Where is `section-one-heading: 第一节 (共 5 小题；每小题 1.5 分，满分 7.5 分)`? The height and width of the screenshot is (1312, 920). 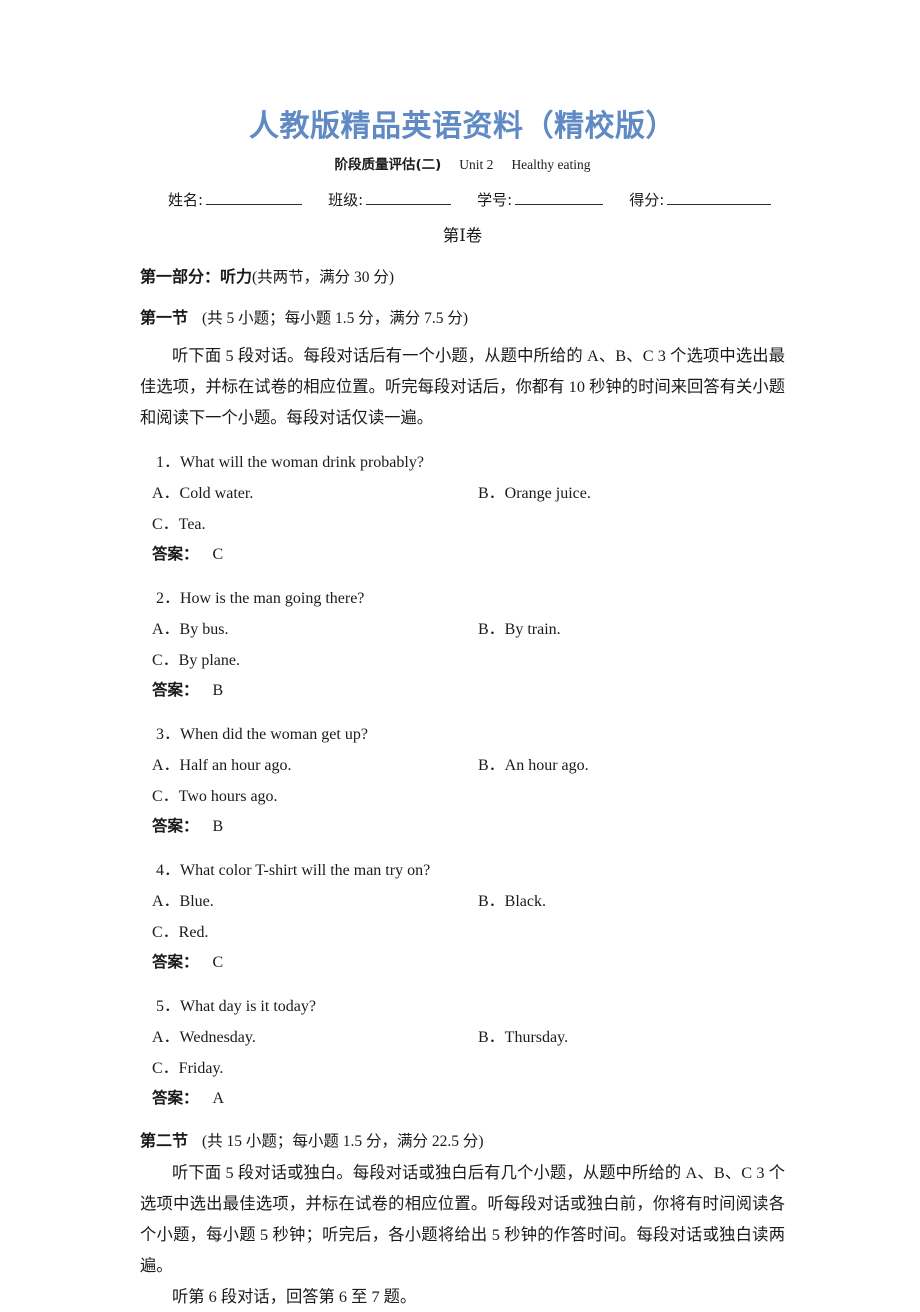 section-one-heading: 第一节 (共 5 小题；每小题 1.5 分，满分 7.5 分) is located at coordinates (462, 316).